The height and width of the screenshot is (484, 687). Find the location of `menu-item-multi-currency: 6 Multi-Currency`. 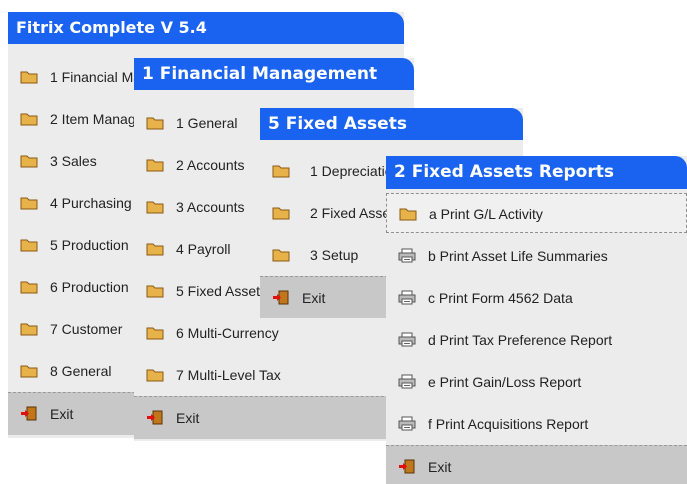

menu-item-multi-currency: 6 Multi-Currency is located at coordinates (274, 333).